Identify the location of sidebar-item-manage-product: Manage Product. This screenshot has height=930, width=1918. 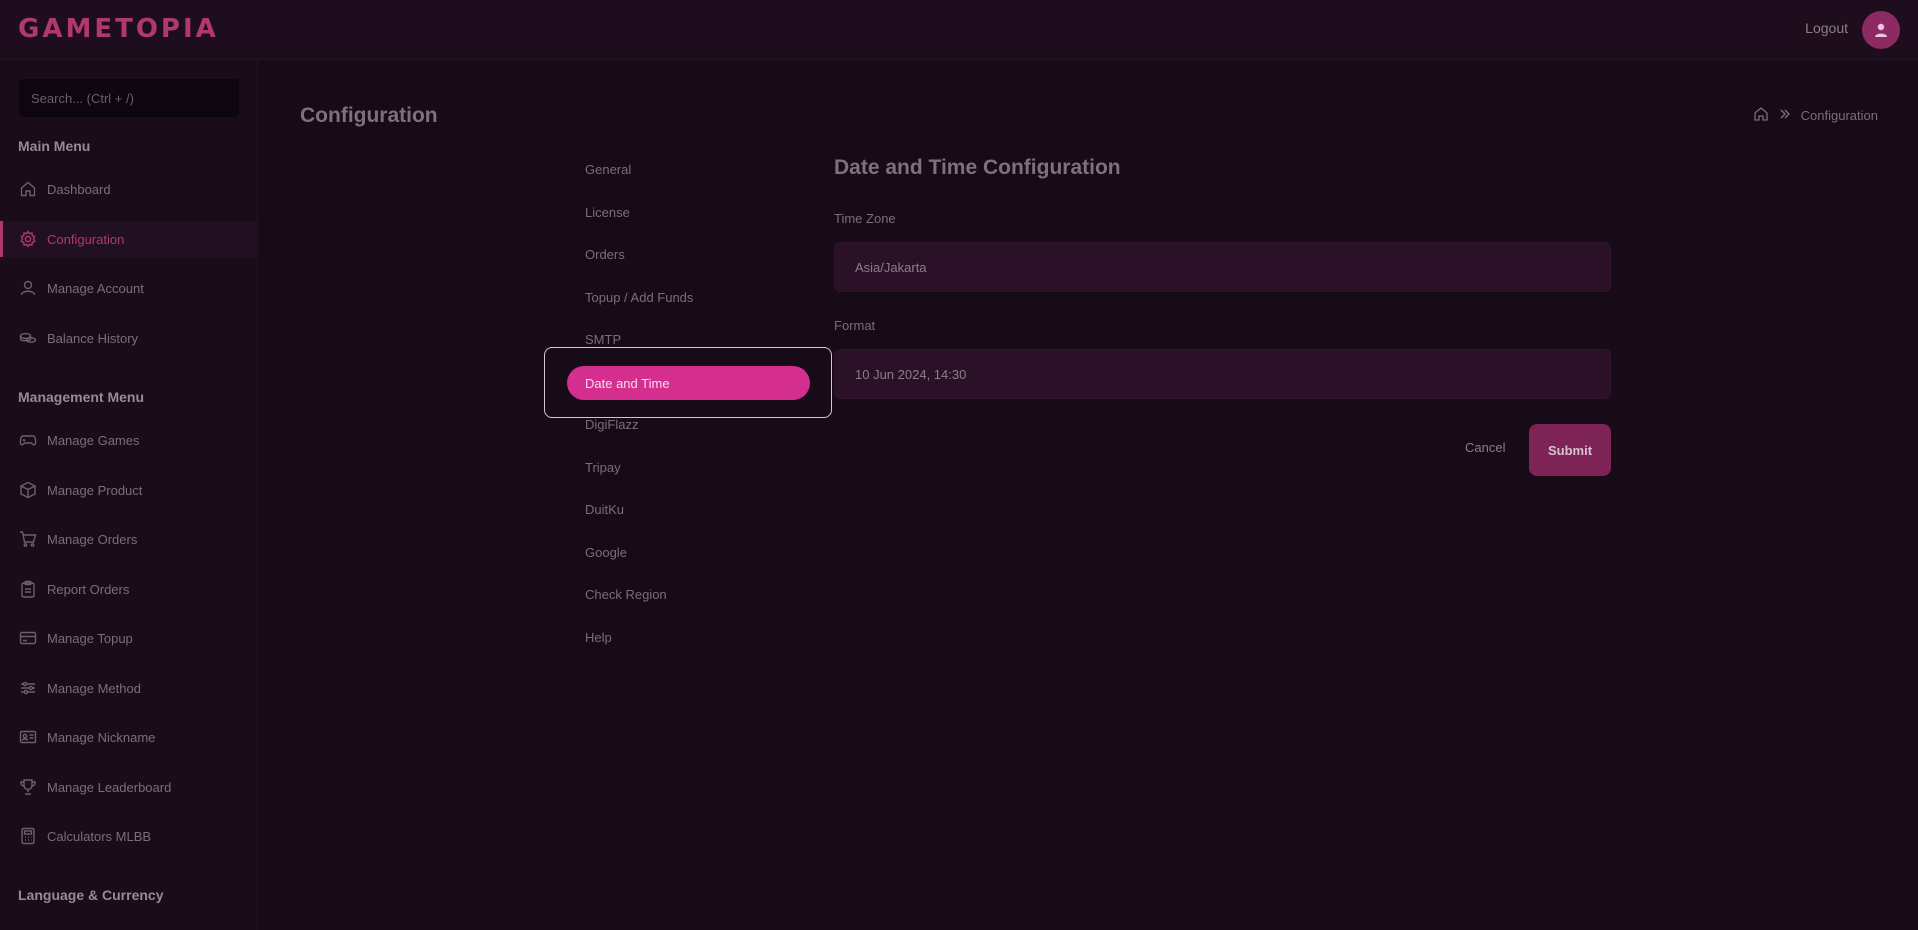
(129, 490).